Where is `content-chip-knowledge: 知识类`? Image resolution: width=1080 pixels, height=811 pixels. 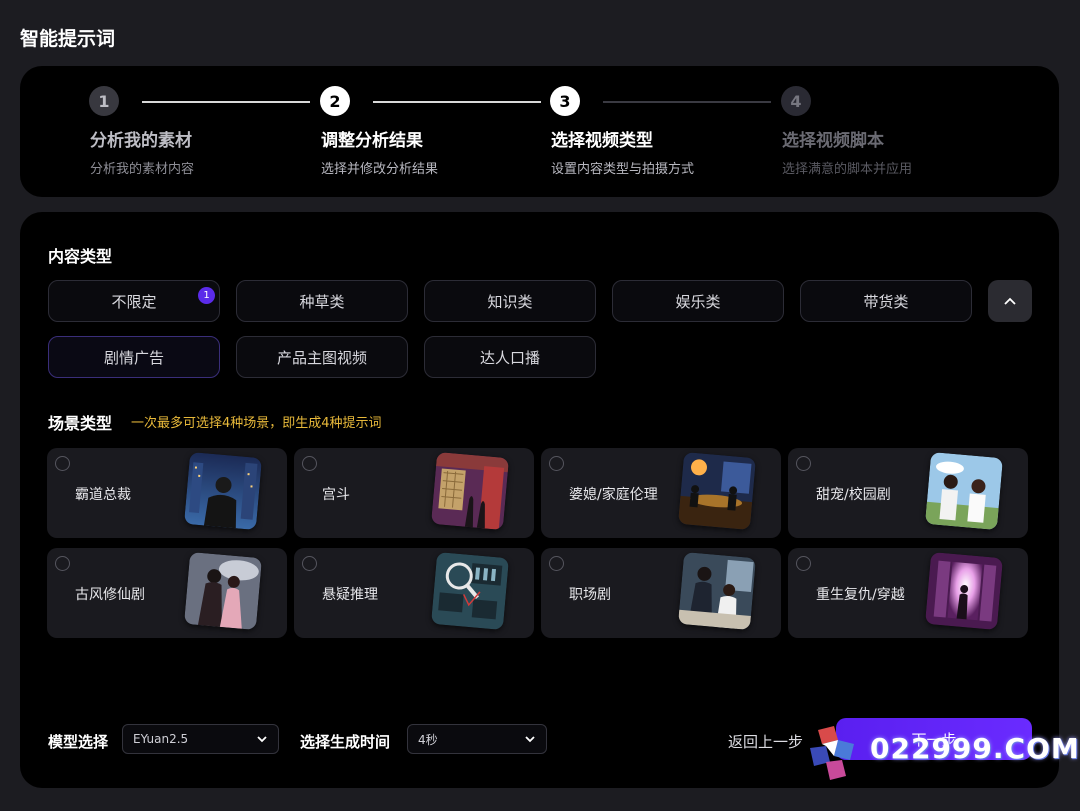 content-chip-knowledge: 知识类 is located at coordinates (510, 301).